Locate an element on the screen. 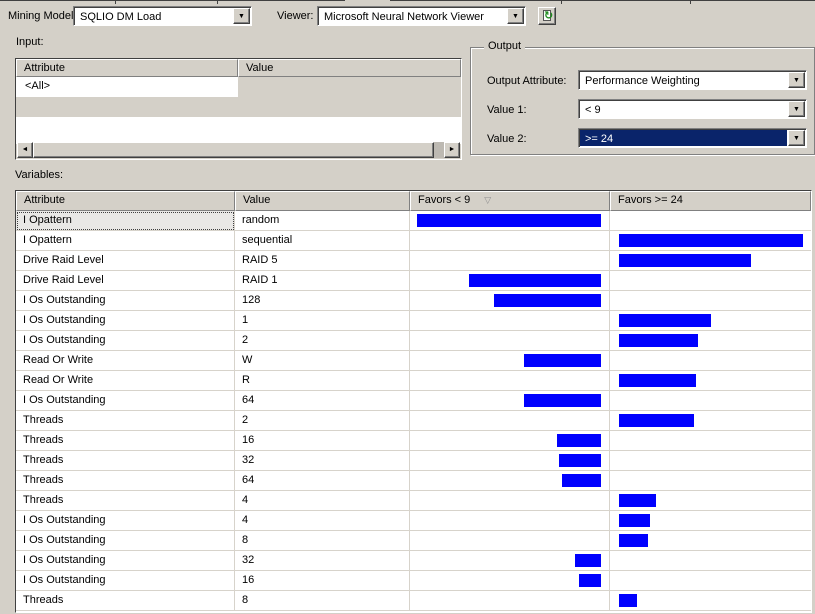  table-row: I Os Outstanding 2 is located at coordinates (413, 341).